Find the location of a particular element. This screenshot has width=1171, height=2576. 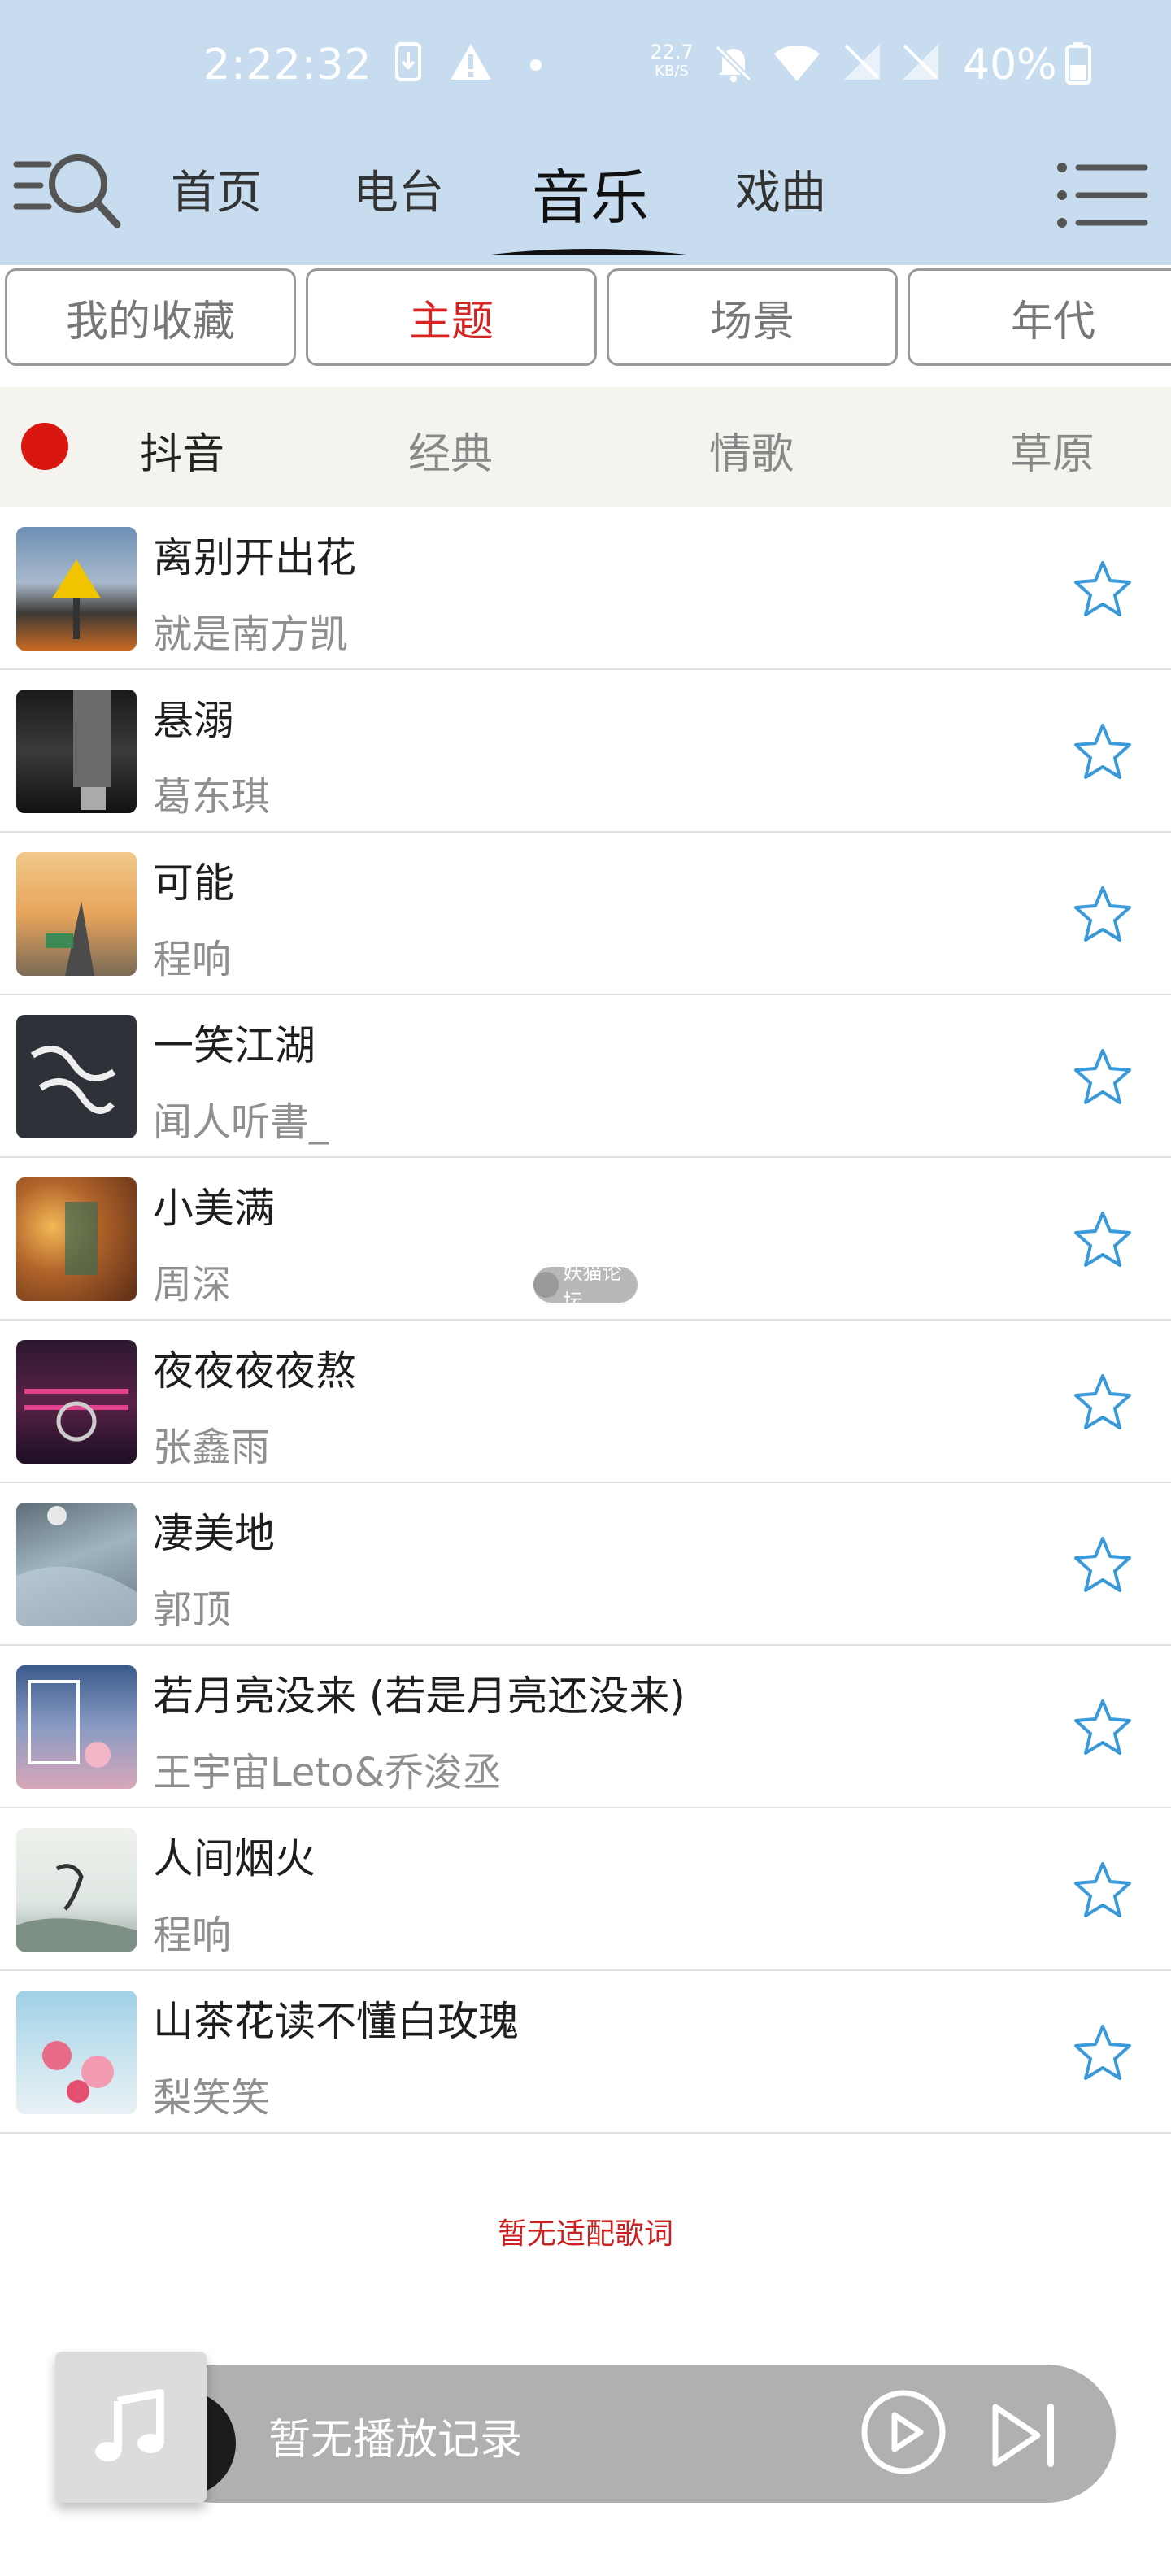

skip-next-icon is located at coordinates (1023, 2436).